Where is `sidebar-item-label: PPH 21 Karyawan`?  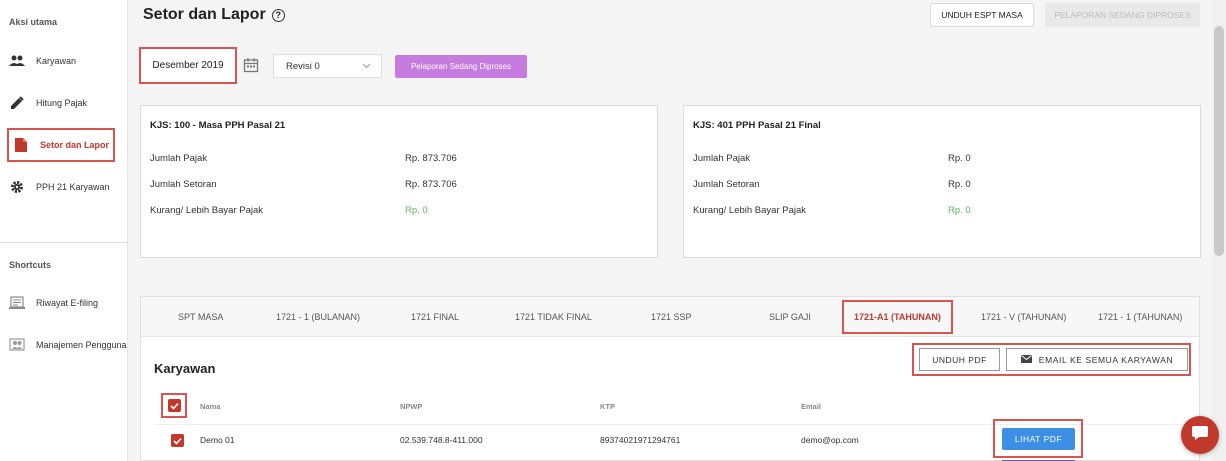
sidebar-item-label: PPH 21 Karyawan is located at coordinates (73, 187).